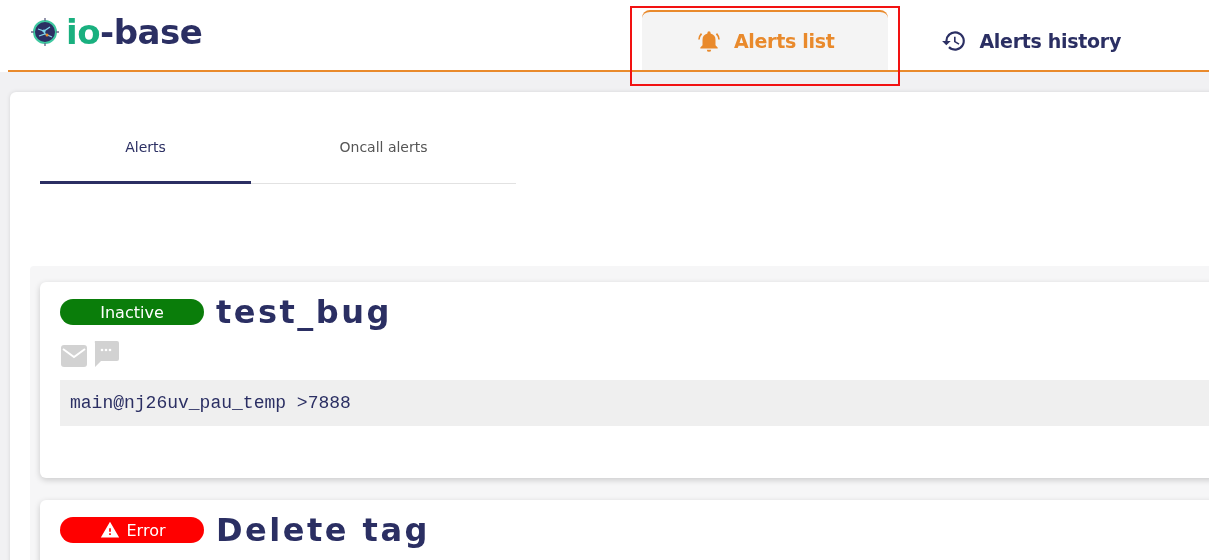 The height and width of the screenshot is (560, 1209). I want to click on sub-tab: Alerts, so click(145, 148).